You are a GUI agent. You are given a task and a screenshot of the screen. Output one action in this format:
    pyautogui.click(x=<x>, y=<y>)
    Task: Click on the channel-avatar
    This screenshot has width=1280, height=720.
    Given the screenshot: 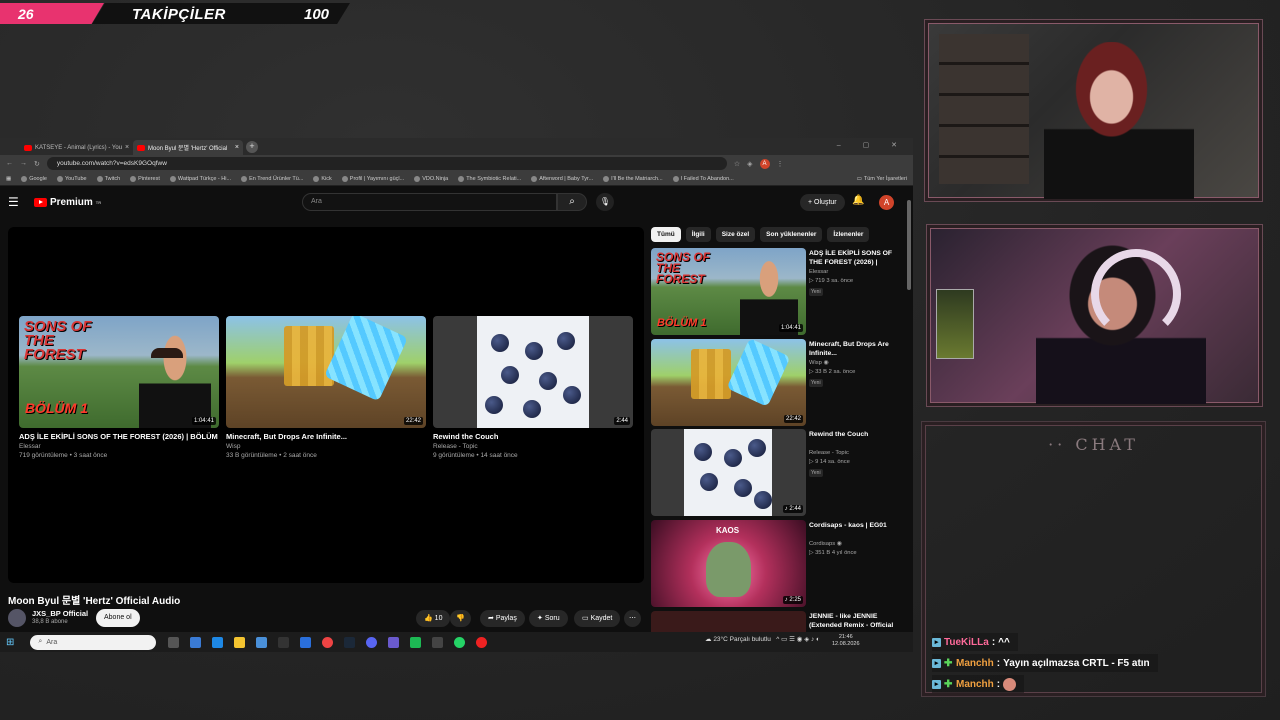 What is the action you would take?
    pyautogui.click(x=17, y=618)
    